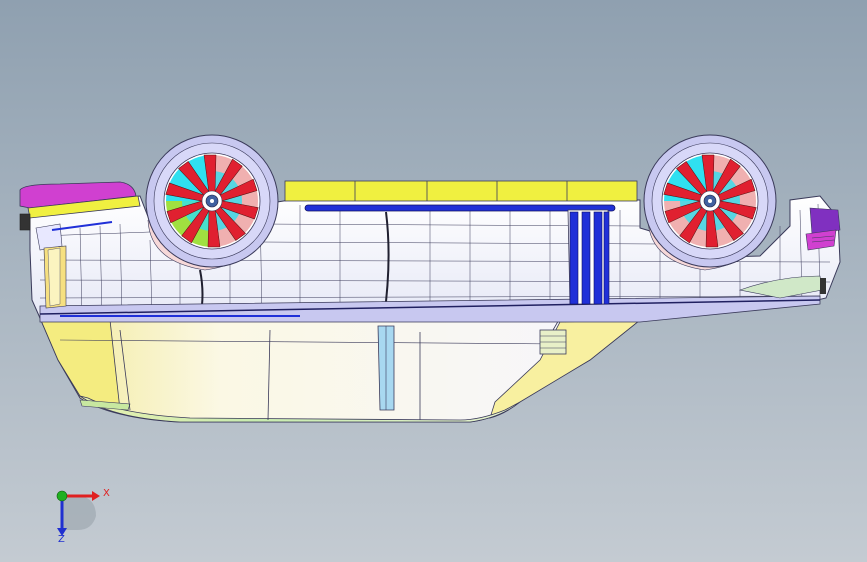 This screenshot has width=867, height=562. I want to click on x-axis-label: X, so click(106, 493).